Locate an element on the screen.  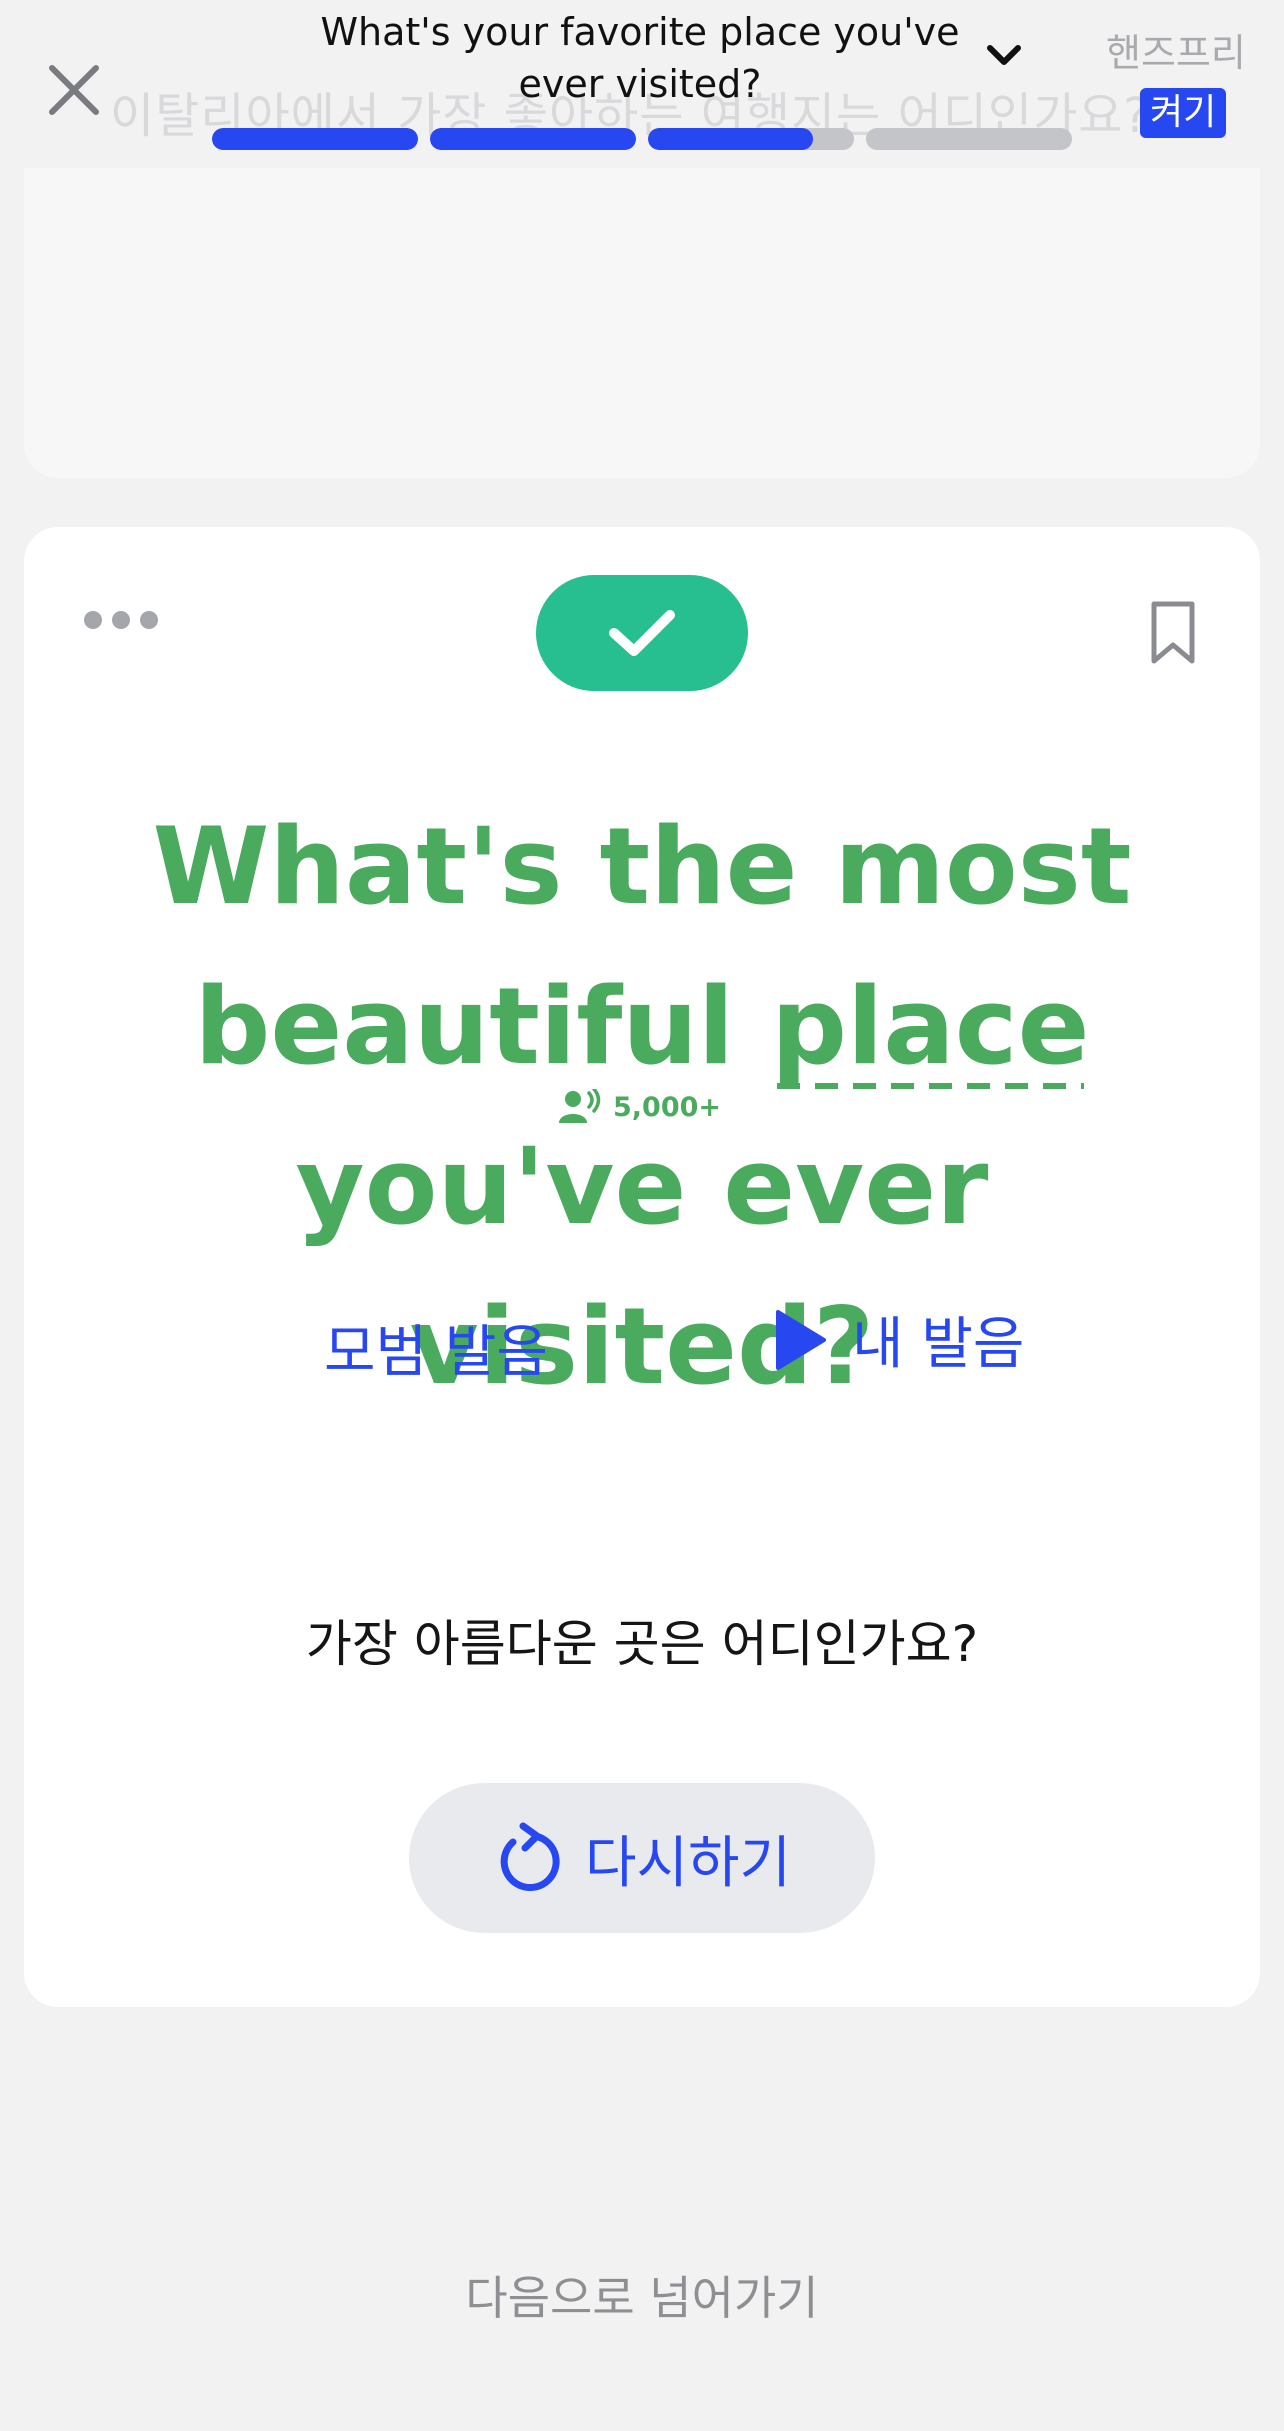
play-icon is located at coordinates (801, 1339).